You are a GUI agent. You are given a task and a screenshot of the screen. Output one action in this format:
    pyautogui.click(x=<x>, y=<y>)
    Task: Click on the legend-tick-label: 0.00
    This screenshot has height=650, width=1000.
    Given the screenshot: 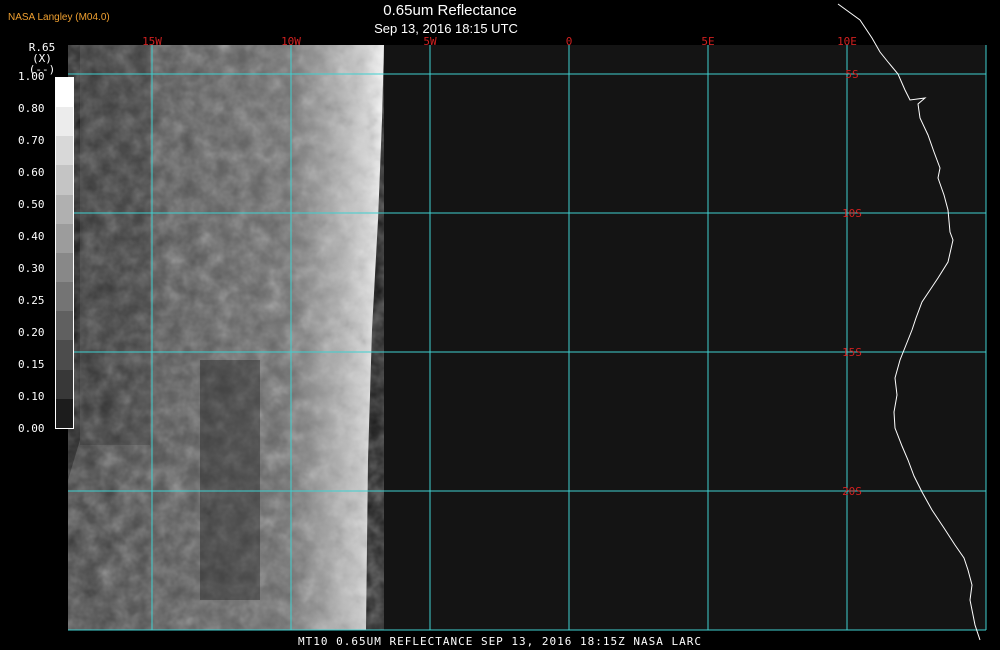 What is the action you would take?
    pyautogui.click(x=31, y=428)
    